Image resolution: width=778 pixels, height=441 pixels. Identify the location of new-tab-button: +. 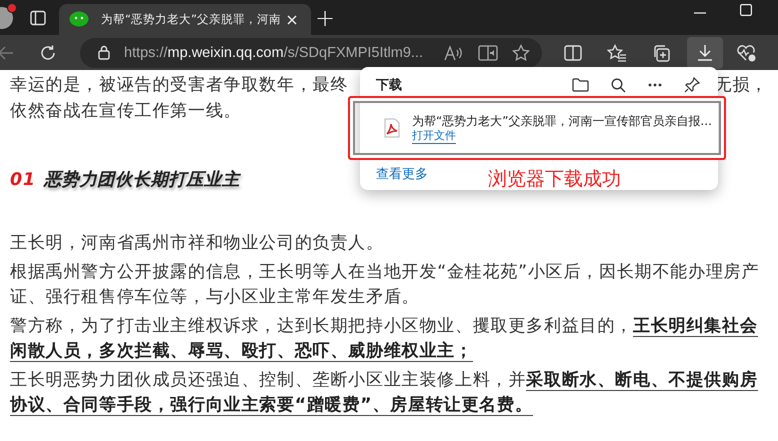
(325, 18).